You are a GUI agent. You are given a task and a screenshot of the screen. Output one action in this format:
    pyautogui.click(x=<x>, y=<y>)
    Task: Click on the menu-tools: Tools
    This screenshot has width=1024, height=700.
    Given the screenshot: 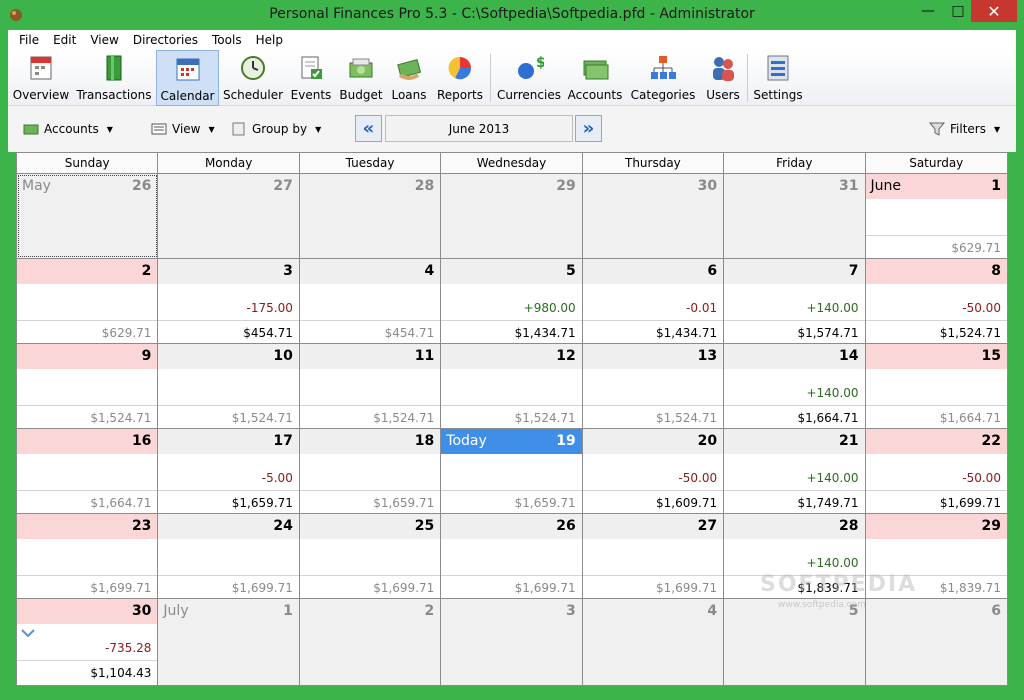 What is the action you would take?
    pyautogui.click(x=227, y=40)
    